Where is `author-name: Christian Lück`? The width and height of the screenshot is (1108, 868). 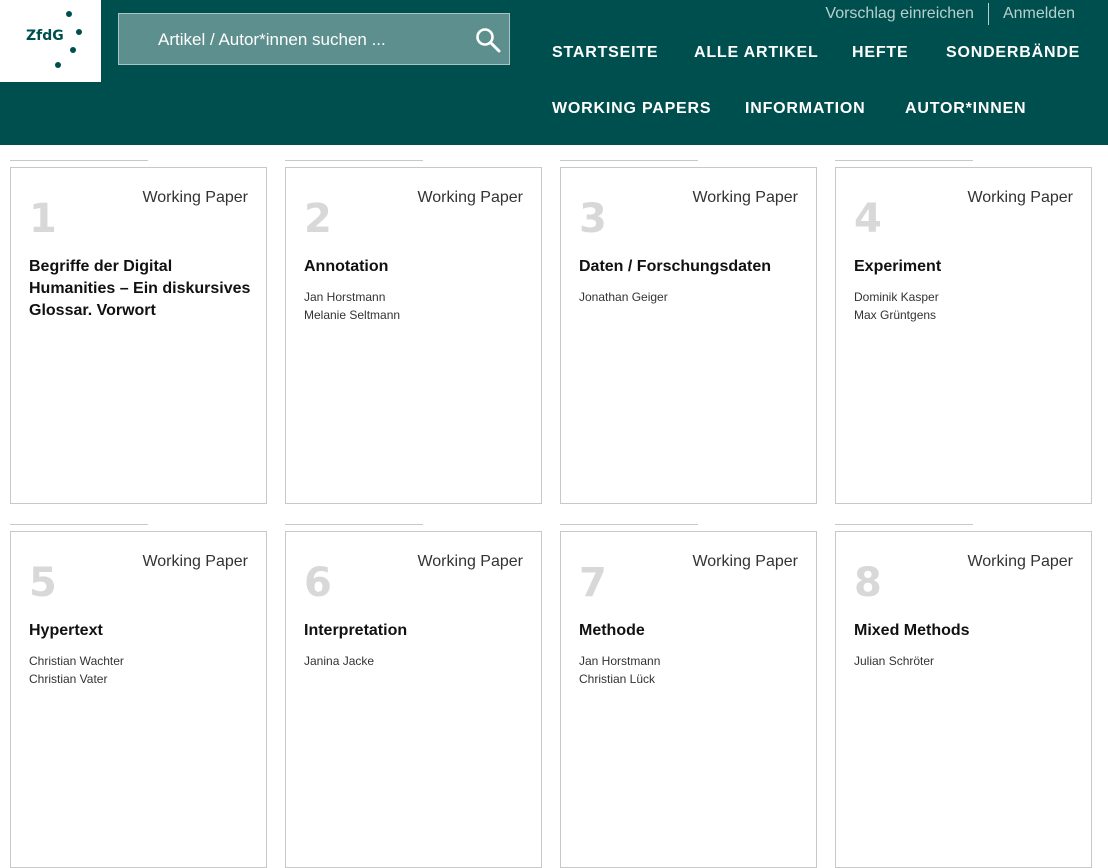
author-name: Christian Lück is located at coordinates (617, 679).